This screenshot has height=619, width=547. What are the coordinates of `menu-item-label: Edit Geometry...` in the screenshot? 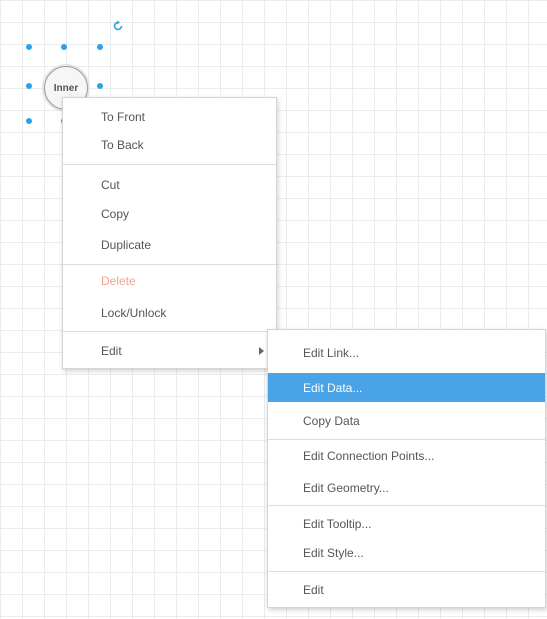 It's located at (346, 488).